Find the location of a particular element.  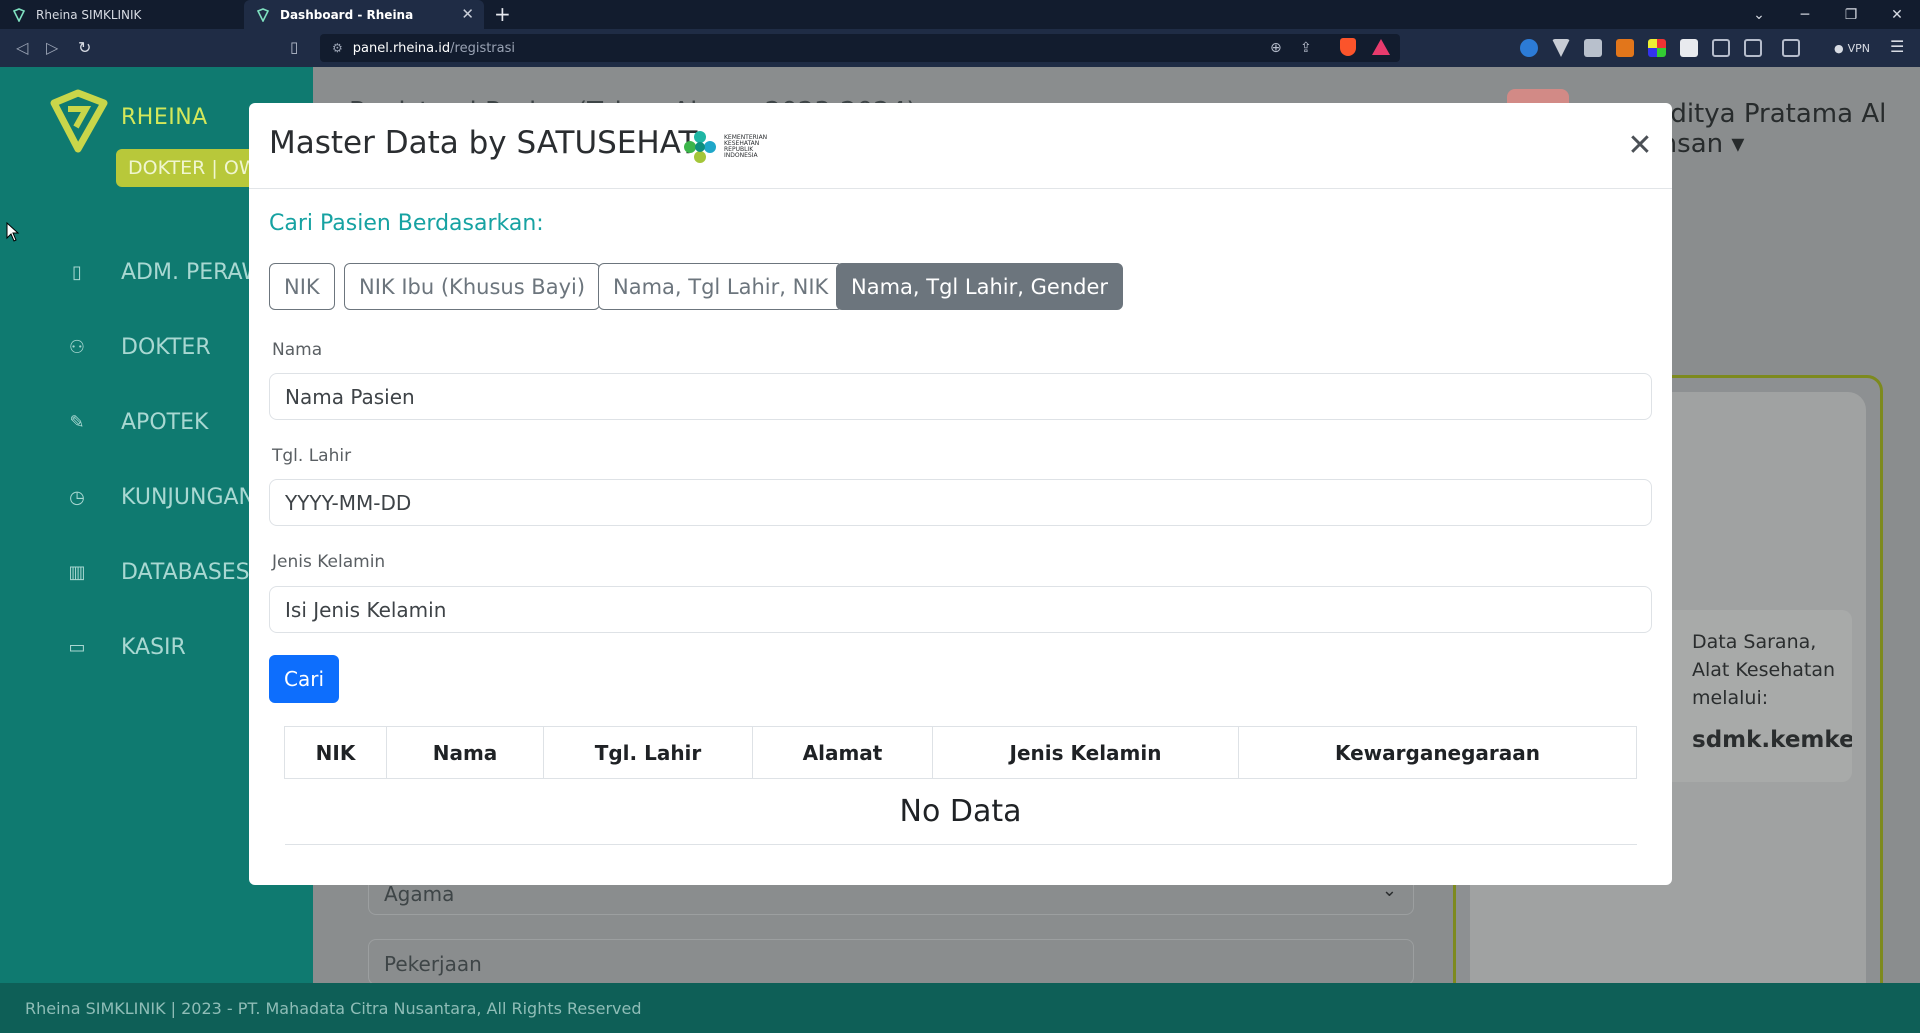

browser-tab-active: Dashboard - Rheina ✕ is located at coordinates (364, 14).